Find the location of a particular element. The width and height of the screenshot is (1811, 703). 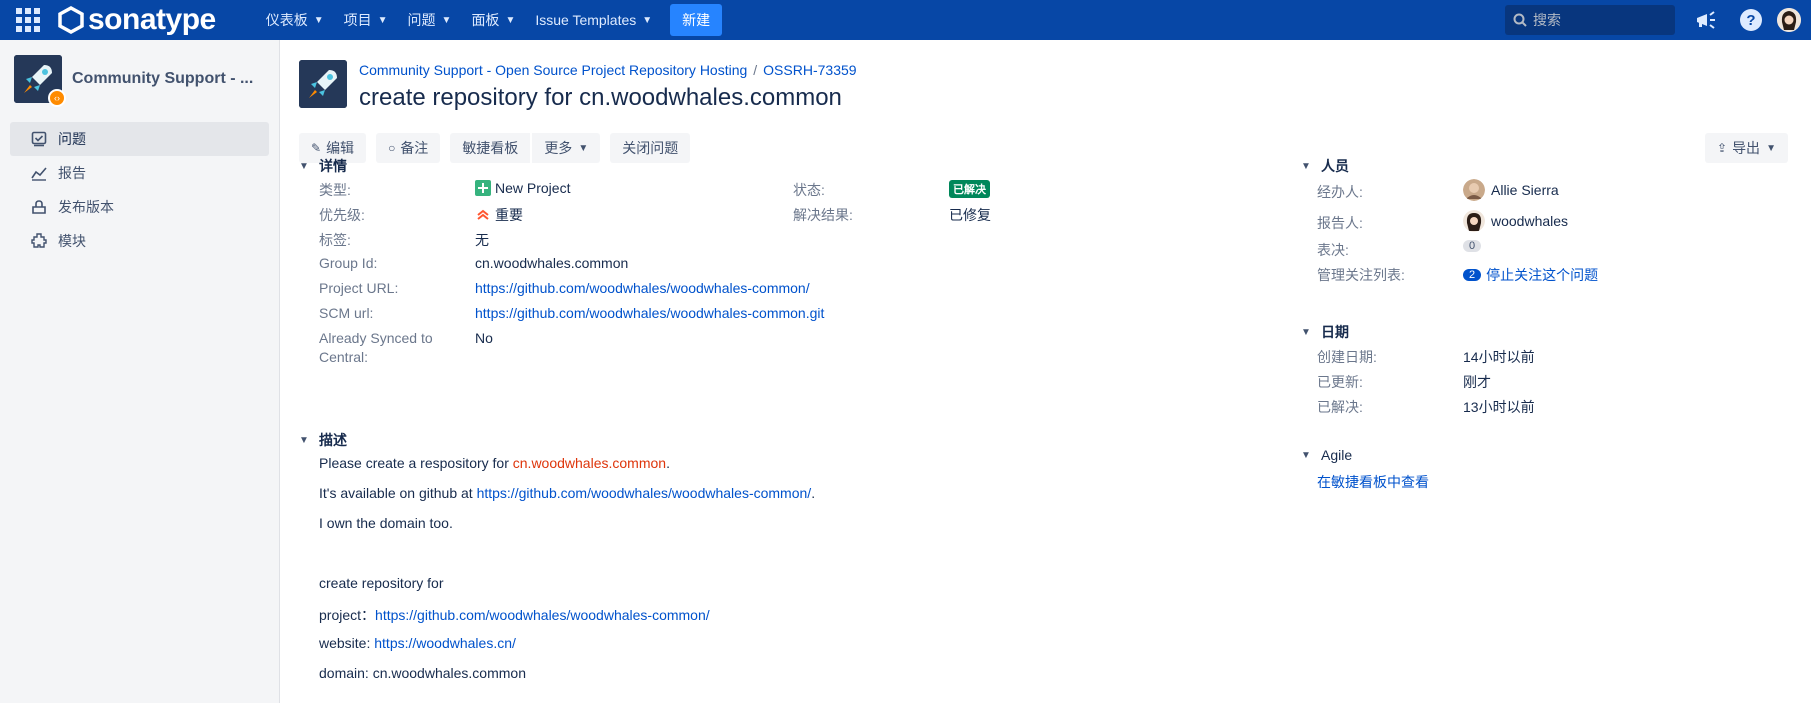

agile-section-header: ▼ Agile is located at coordinates (1326, 455).